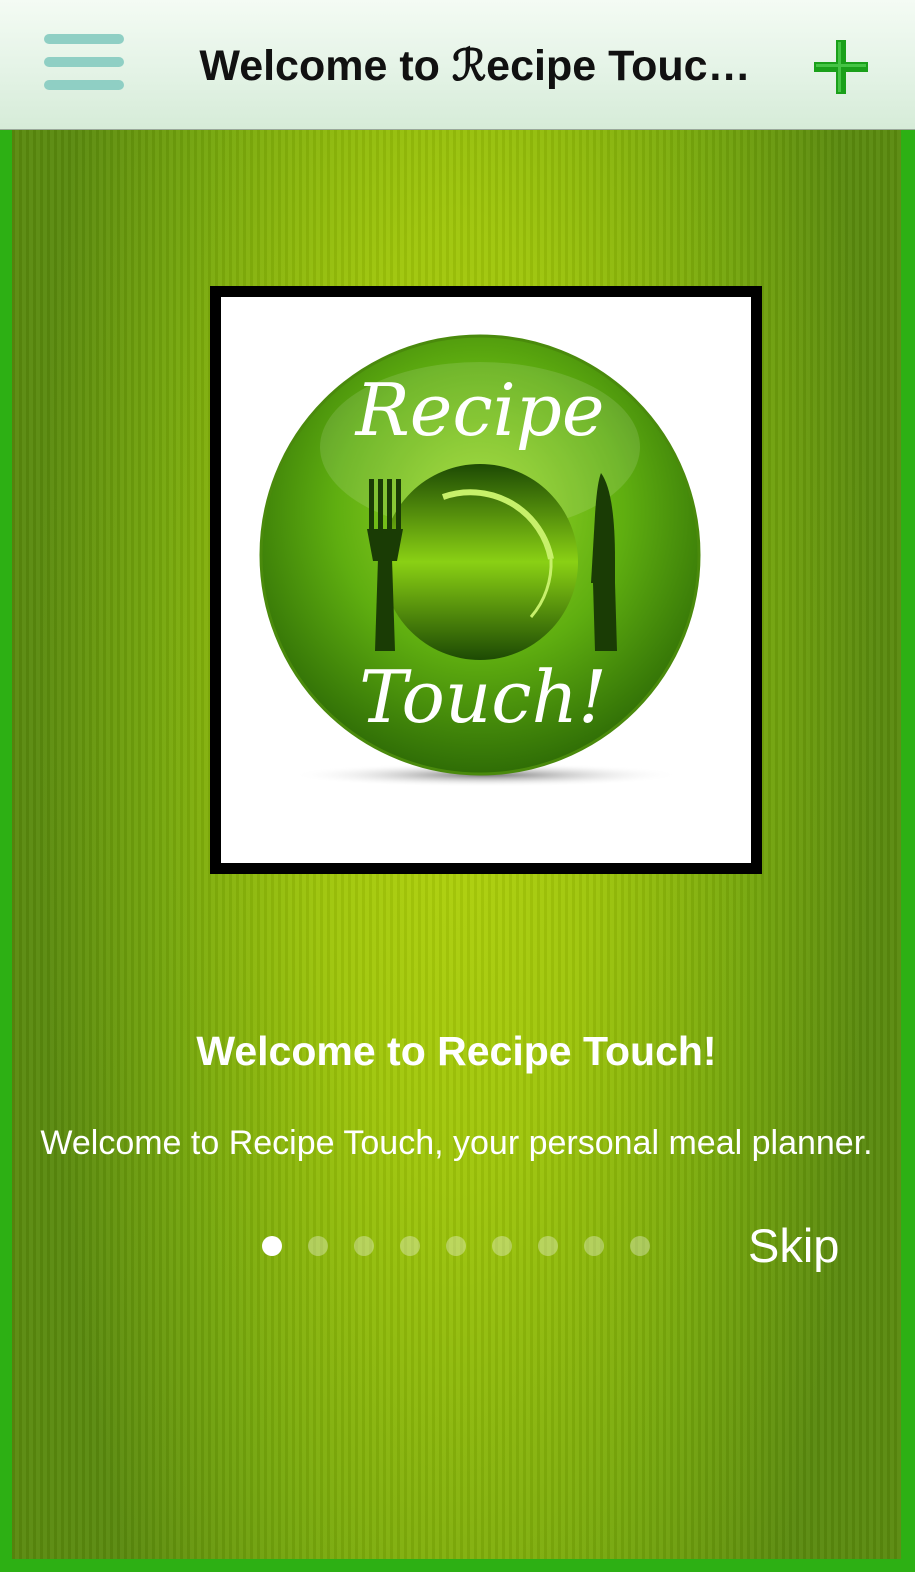  What do you see at coordinates (456, 1051) in the screenshot?
I see `onboarding-title: Welcome to Recipe Touch!` at bounding box center [456, 1051].